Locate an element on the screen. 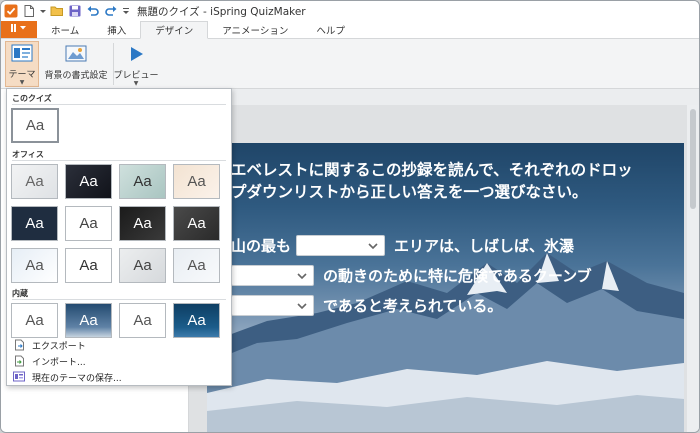  theme-icon is located at coordinates (22, 54).